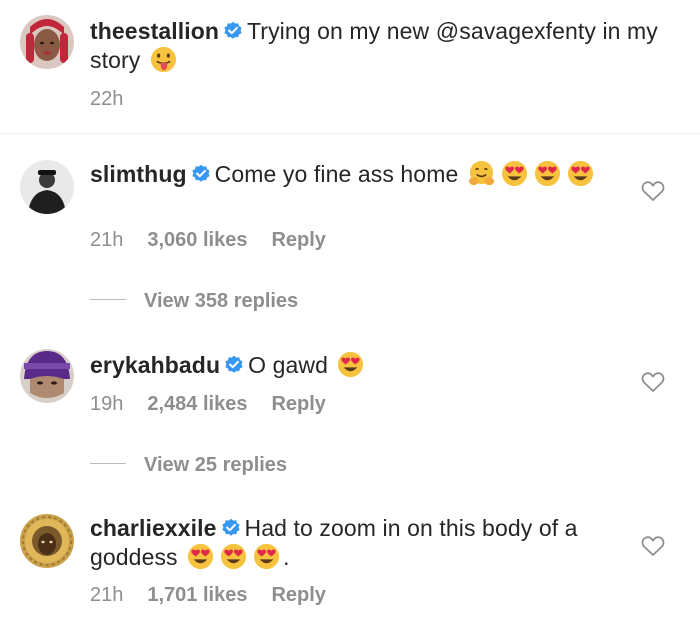 The width and height of the screenshot is (700, 628). I want to click on face-with-tongue-emoji, so click(163, 59).